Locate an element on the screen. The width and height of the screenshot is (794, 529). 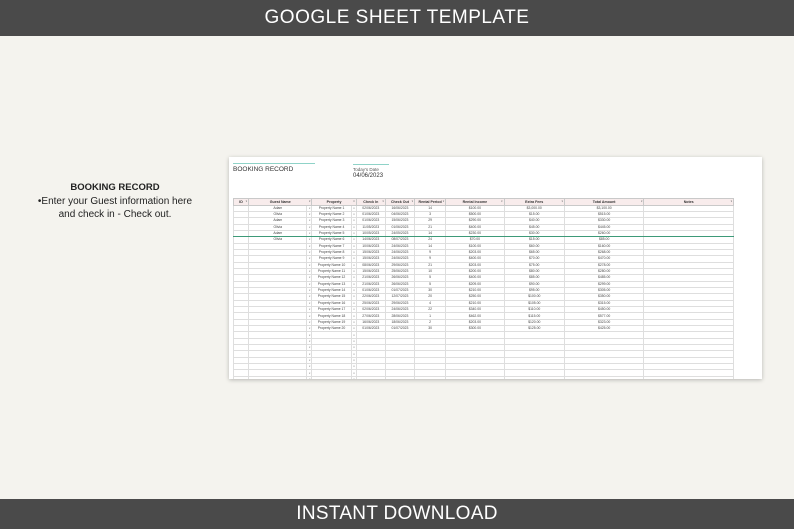
table-cell: Property Name 15 is located at coordinates (331, 297).